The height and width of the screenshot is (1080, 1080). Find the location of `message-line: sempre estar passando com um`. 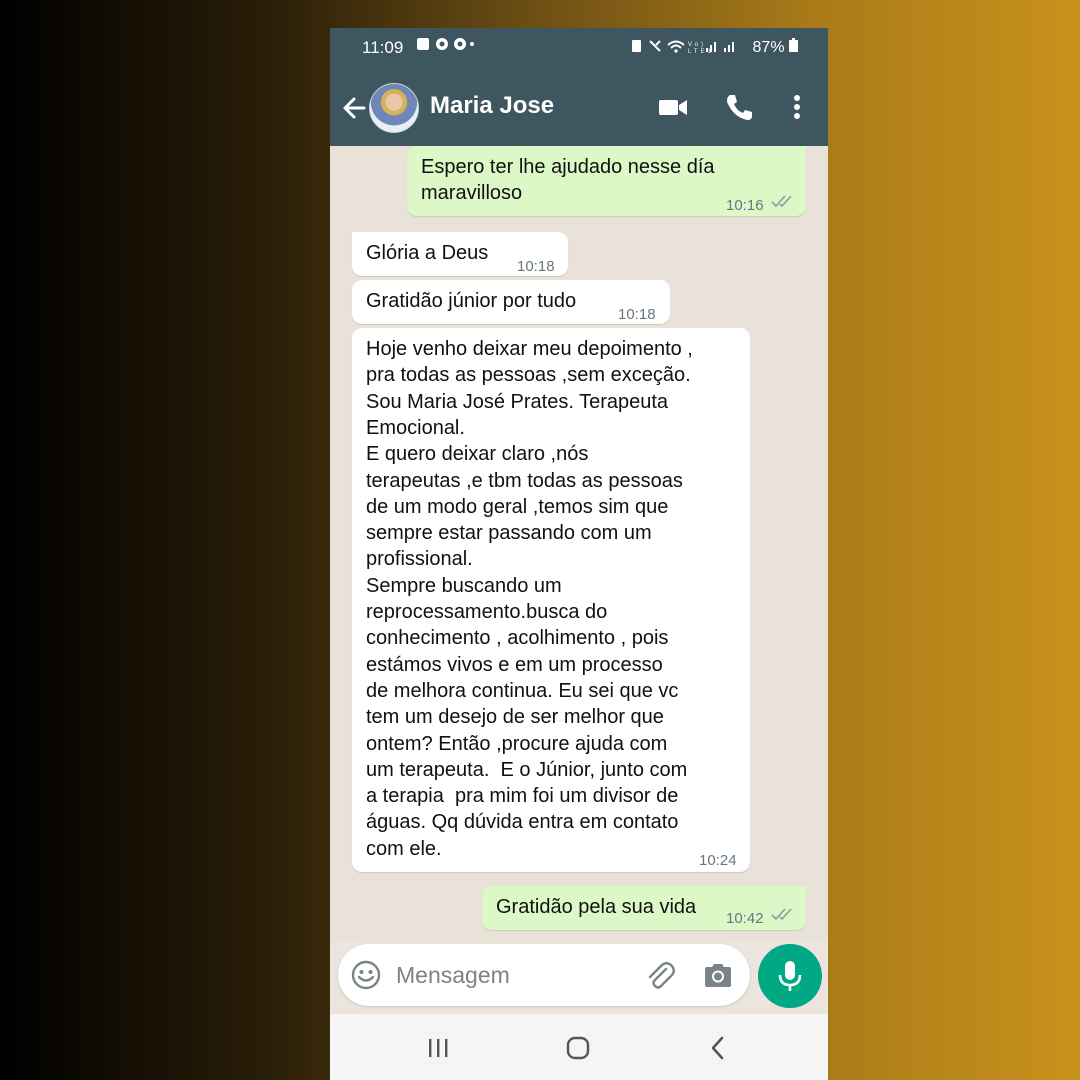

message-line: sempre estar passando com um is located at coordinates (509, 533).